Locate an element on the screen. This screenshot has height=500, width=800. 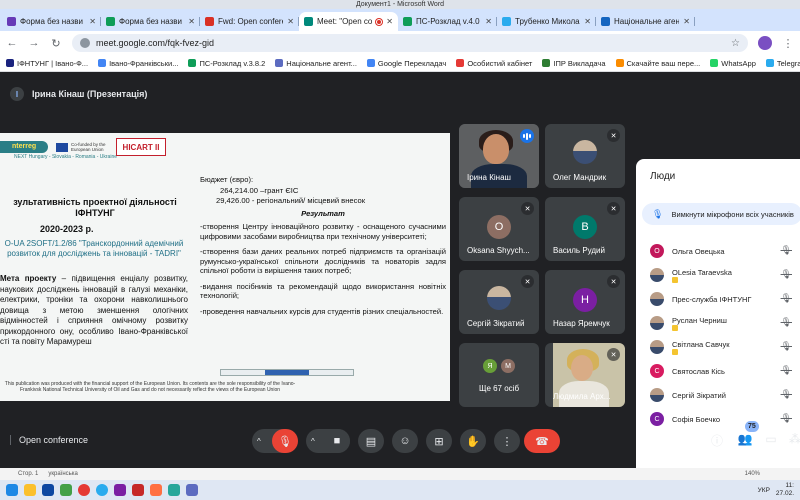
word-zoom: 140% is located at coordinates (752, 474).